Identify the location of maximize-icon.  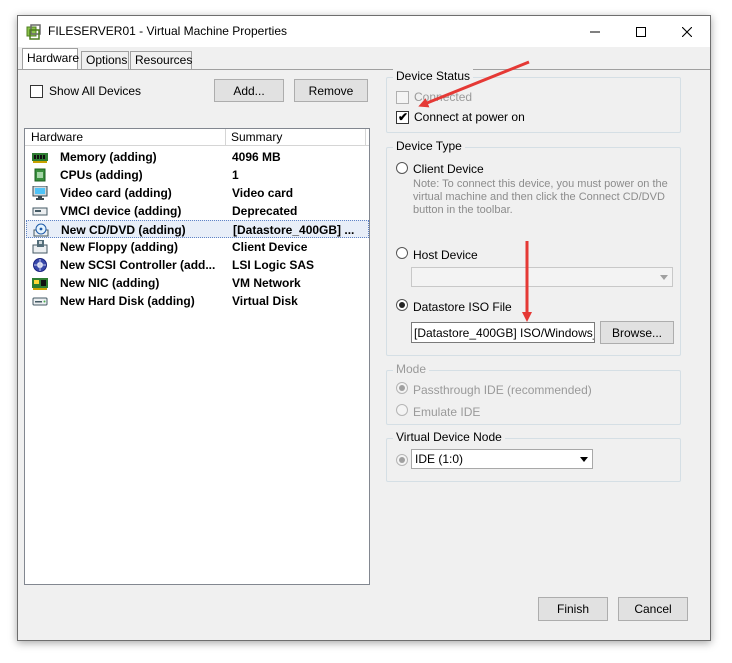
(641, 31).